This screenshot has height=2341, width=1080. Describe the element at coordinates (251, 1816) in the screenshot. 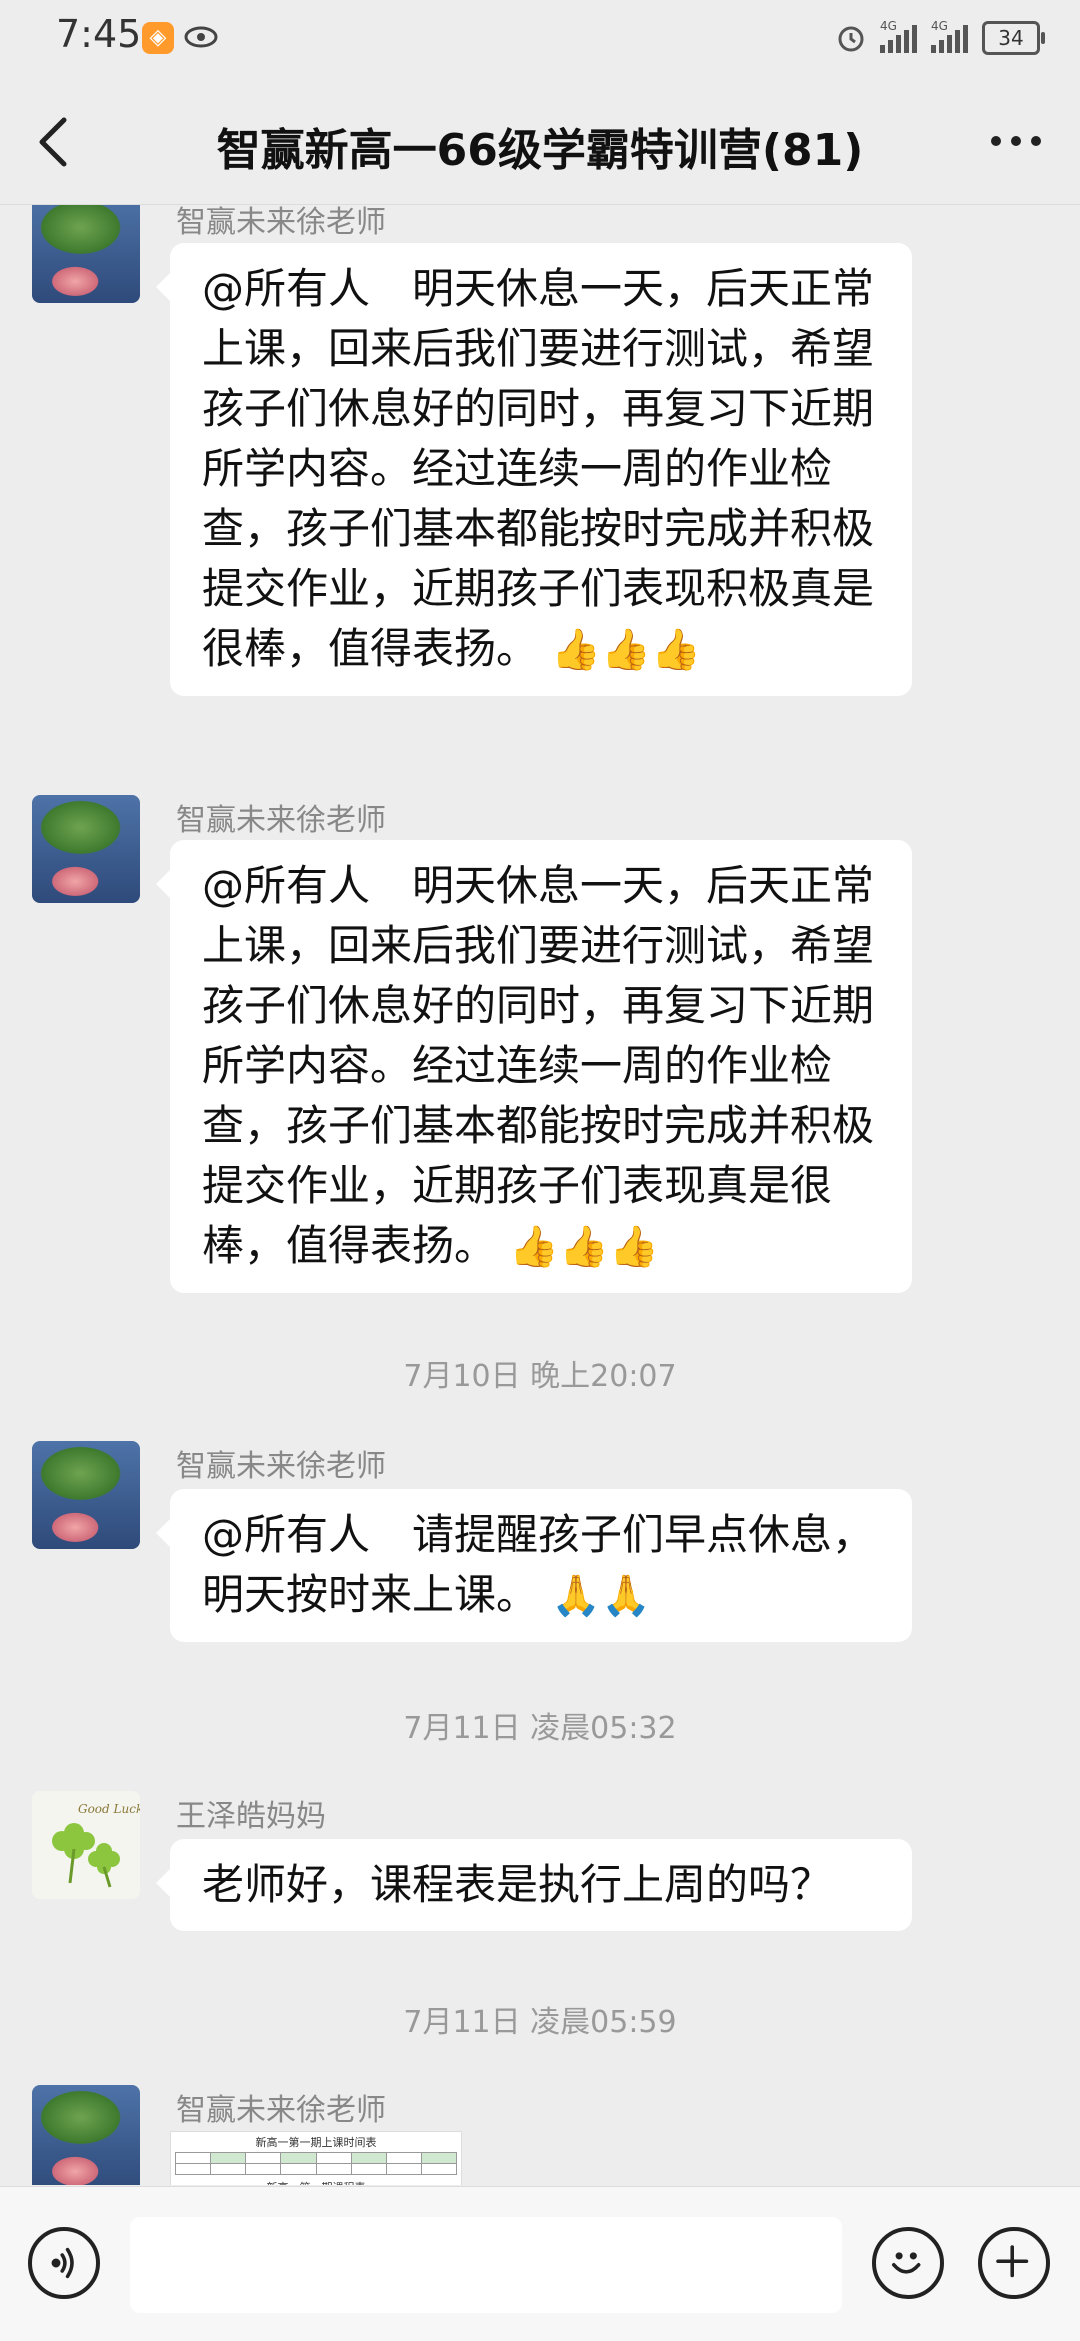

I see `sender-name: 王泽皓妈妈` at that location.